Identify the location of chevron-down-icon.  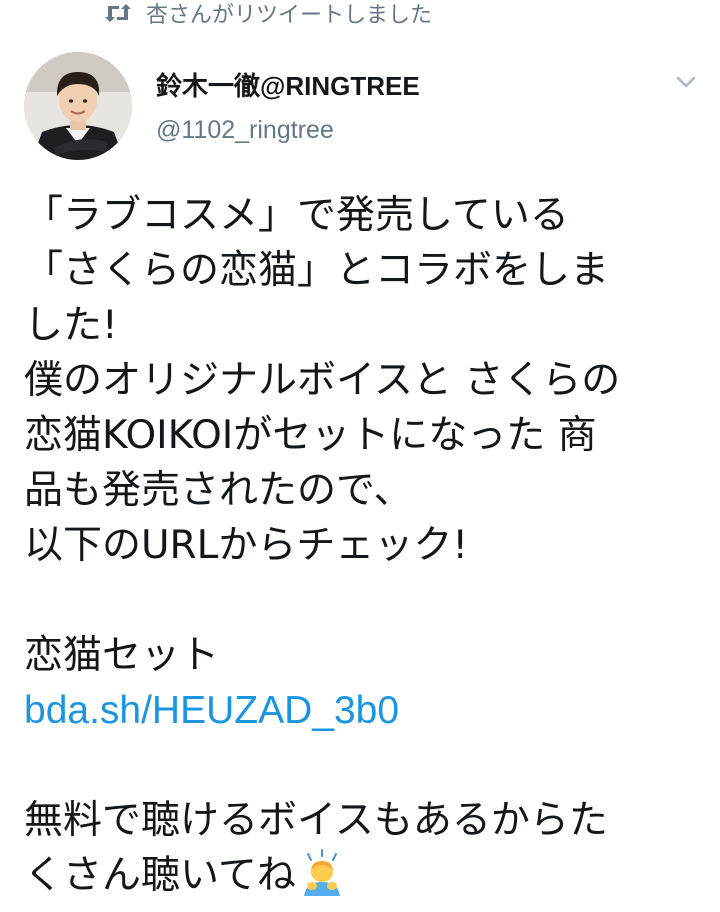
(686, 82).